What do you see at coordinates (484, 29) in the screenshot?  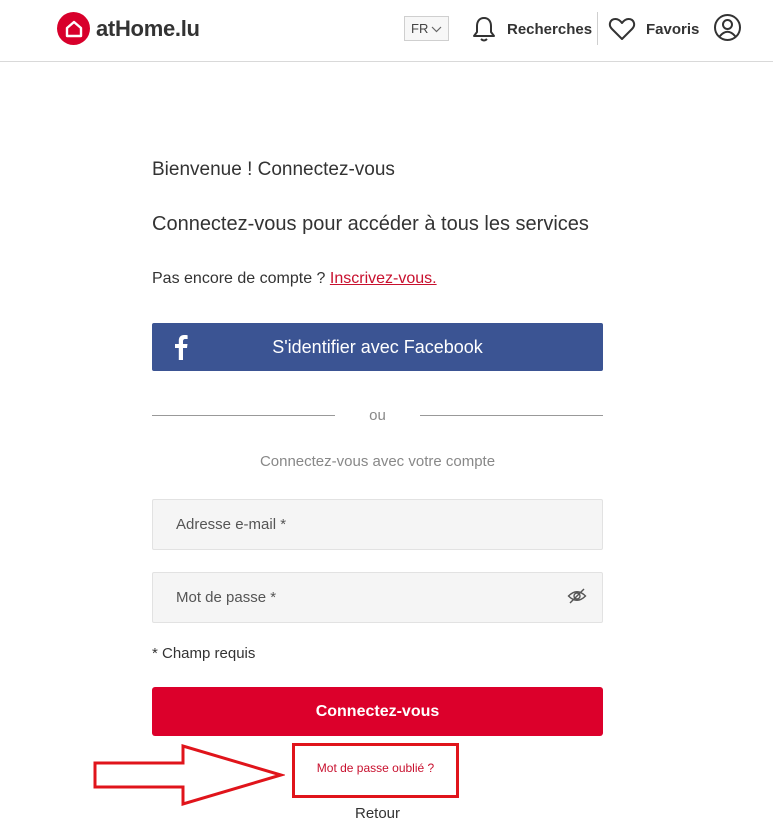 I see `bell-icon` at bounding box center [484, 29].